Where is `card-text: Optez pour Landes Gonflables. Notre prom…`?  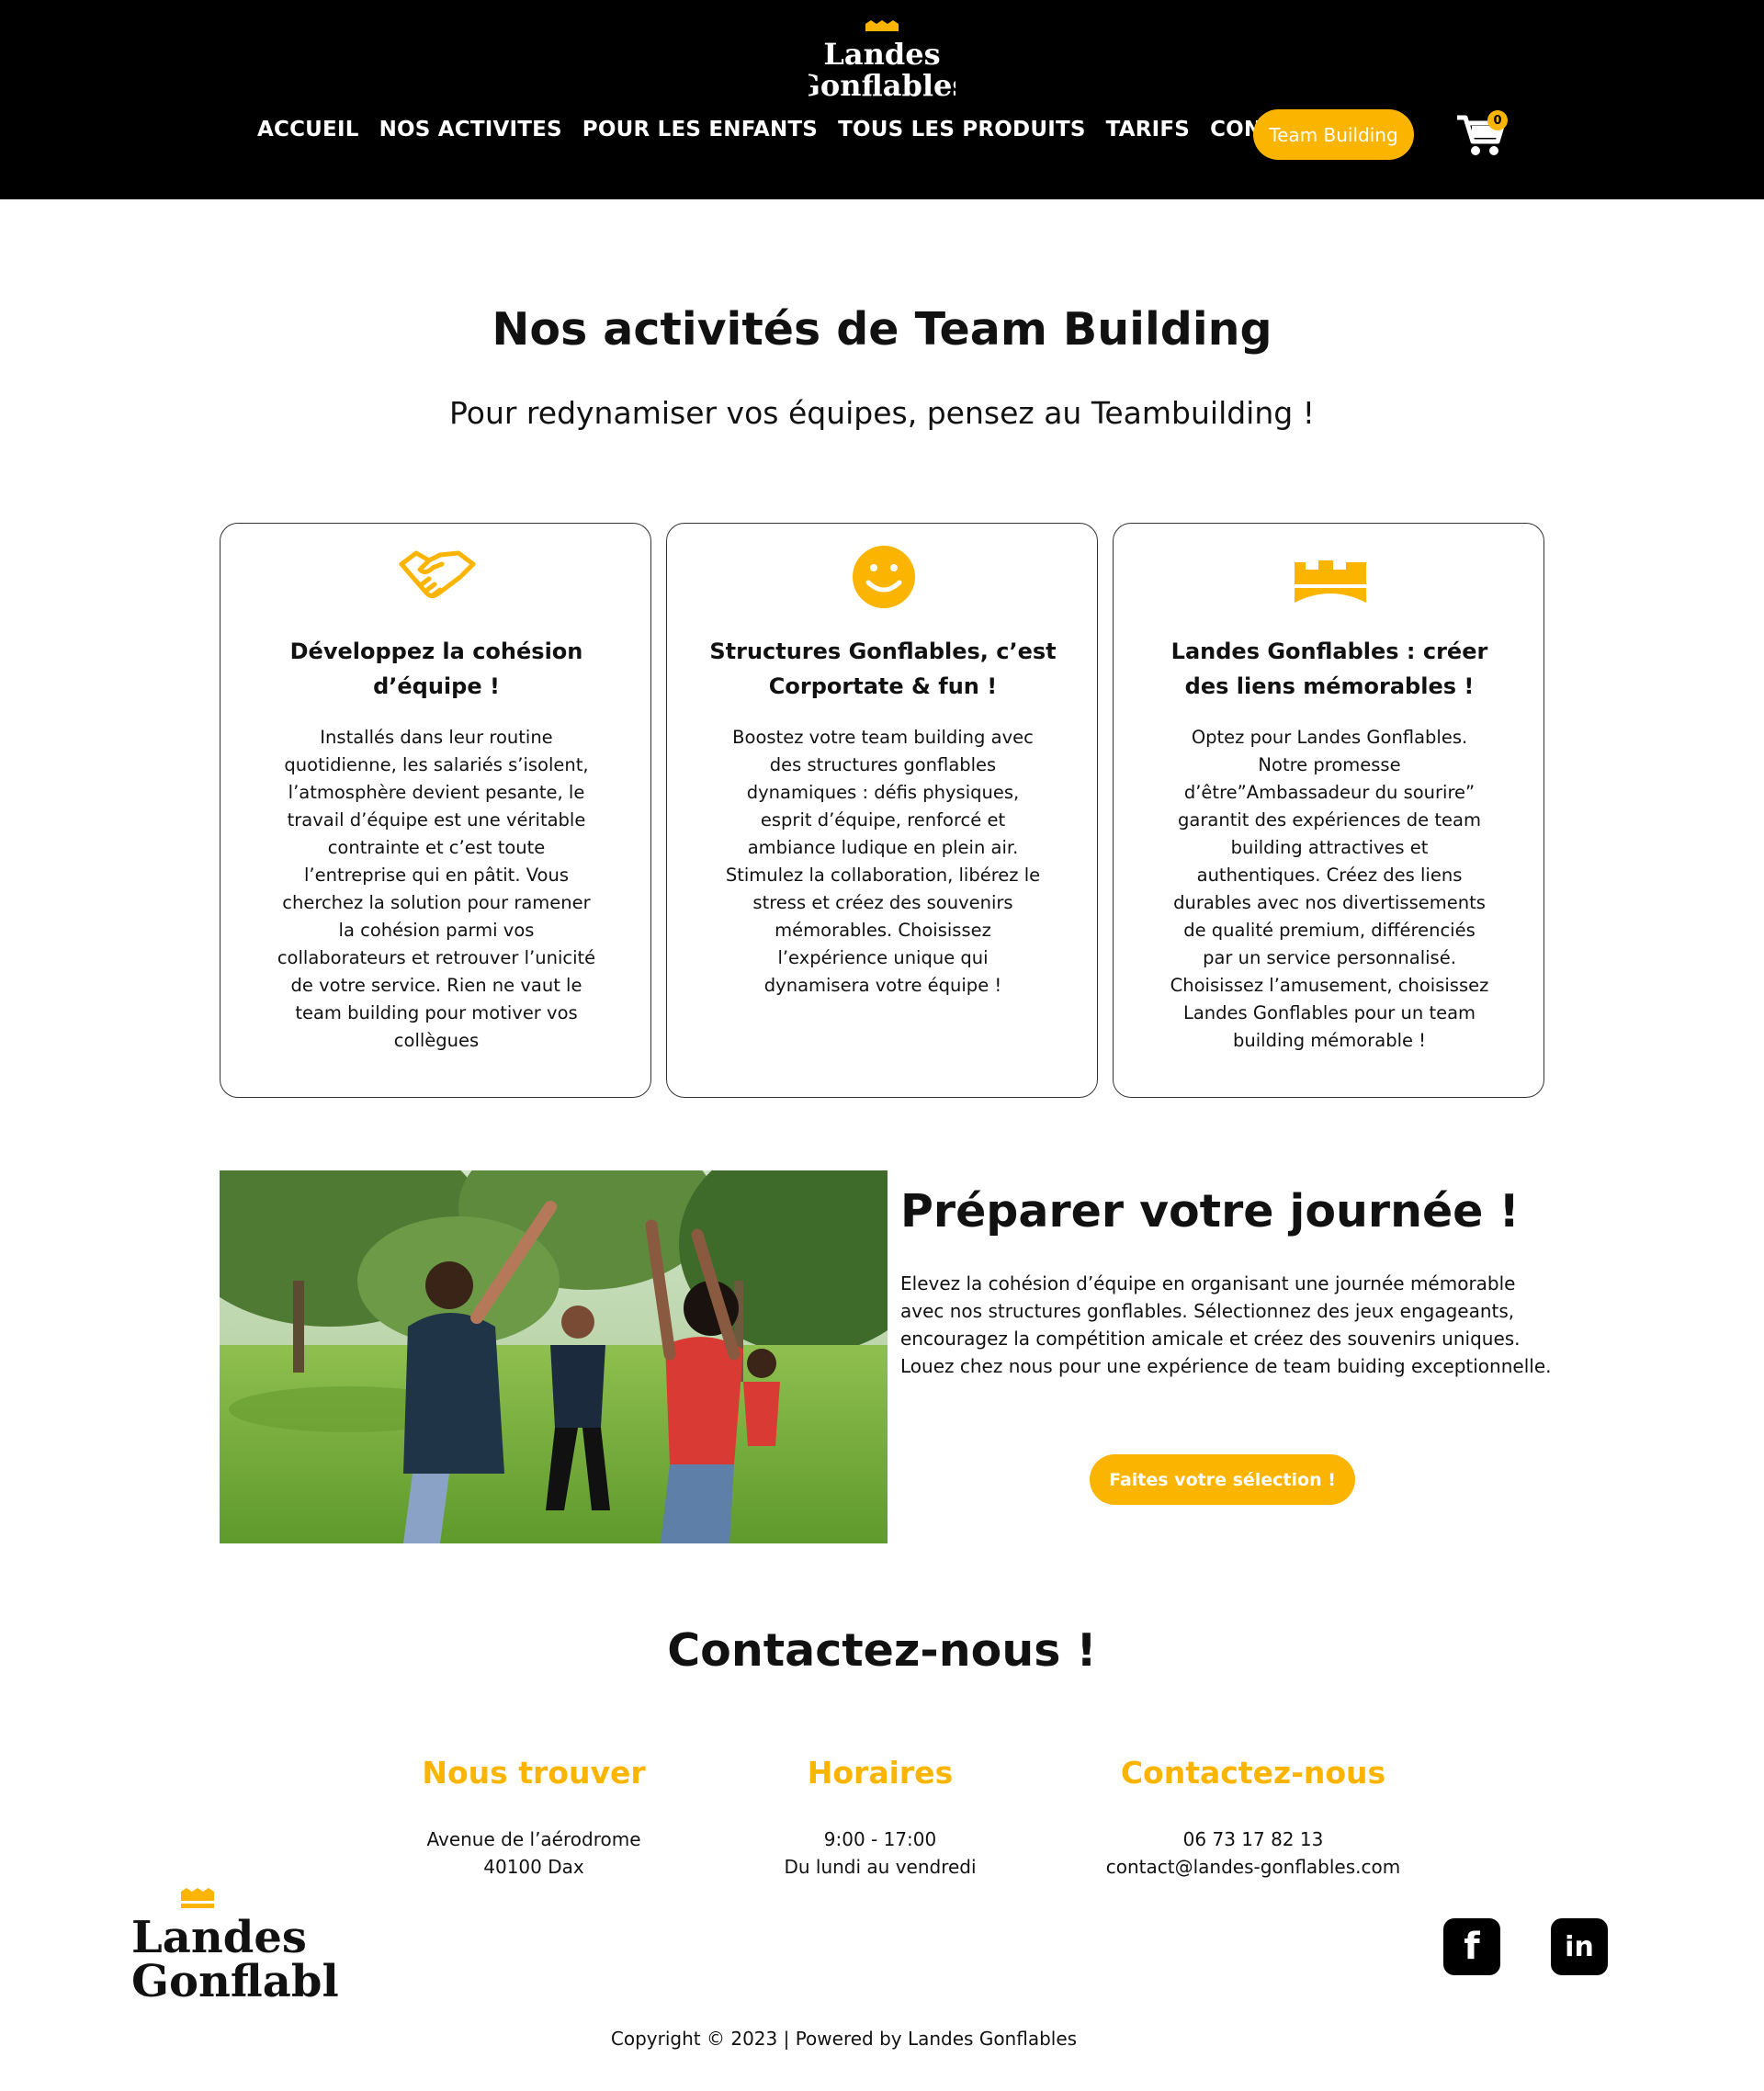 card-text: Optez pour Landes Gonflables. Notre prom… is located at coordinates (1330, 889).